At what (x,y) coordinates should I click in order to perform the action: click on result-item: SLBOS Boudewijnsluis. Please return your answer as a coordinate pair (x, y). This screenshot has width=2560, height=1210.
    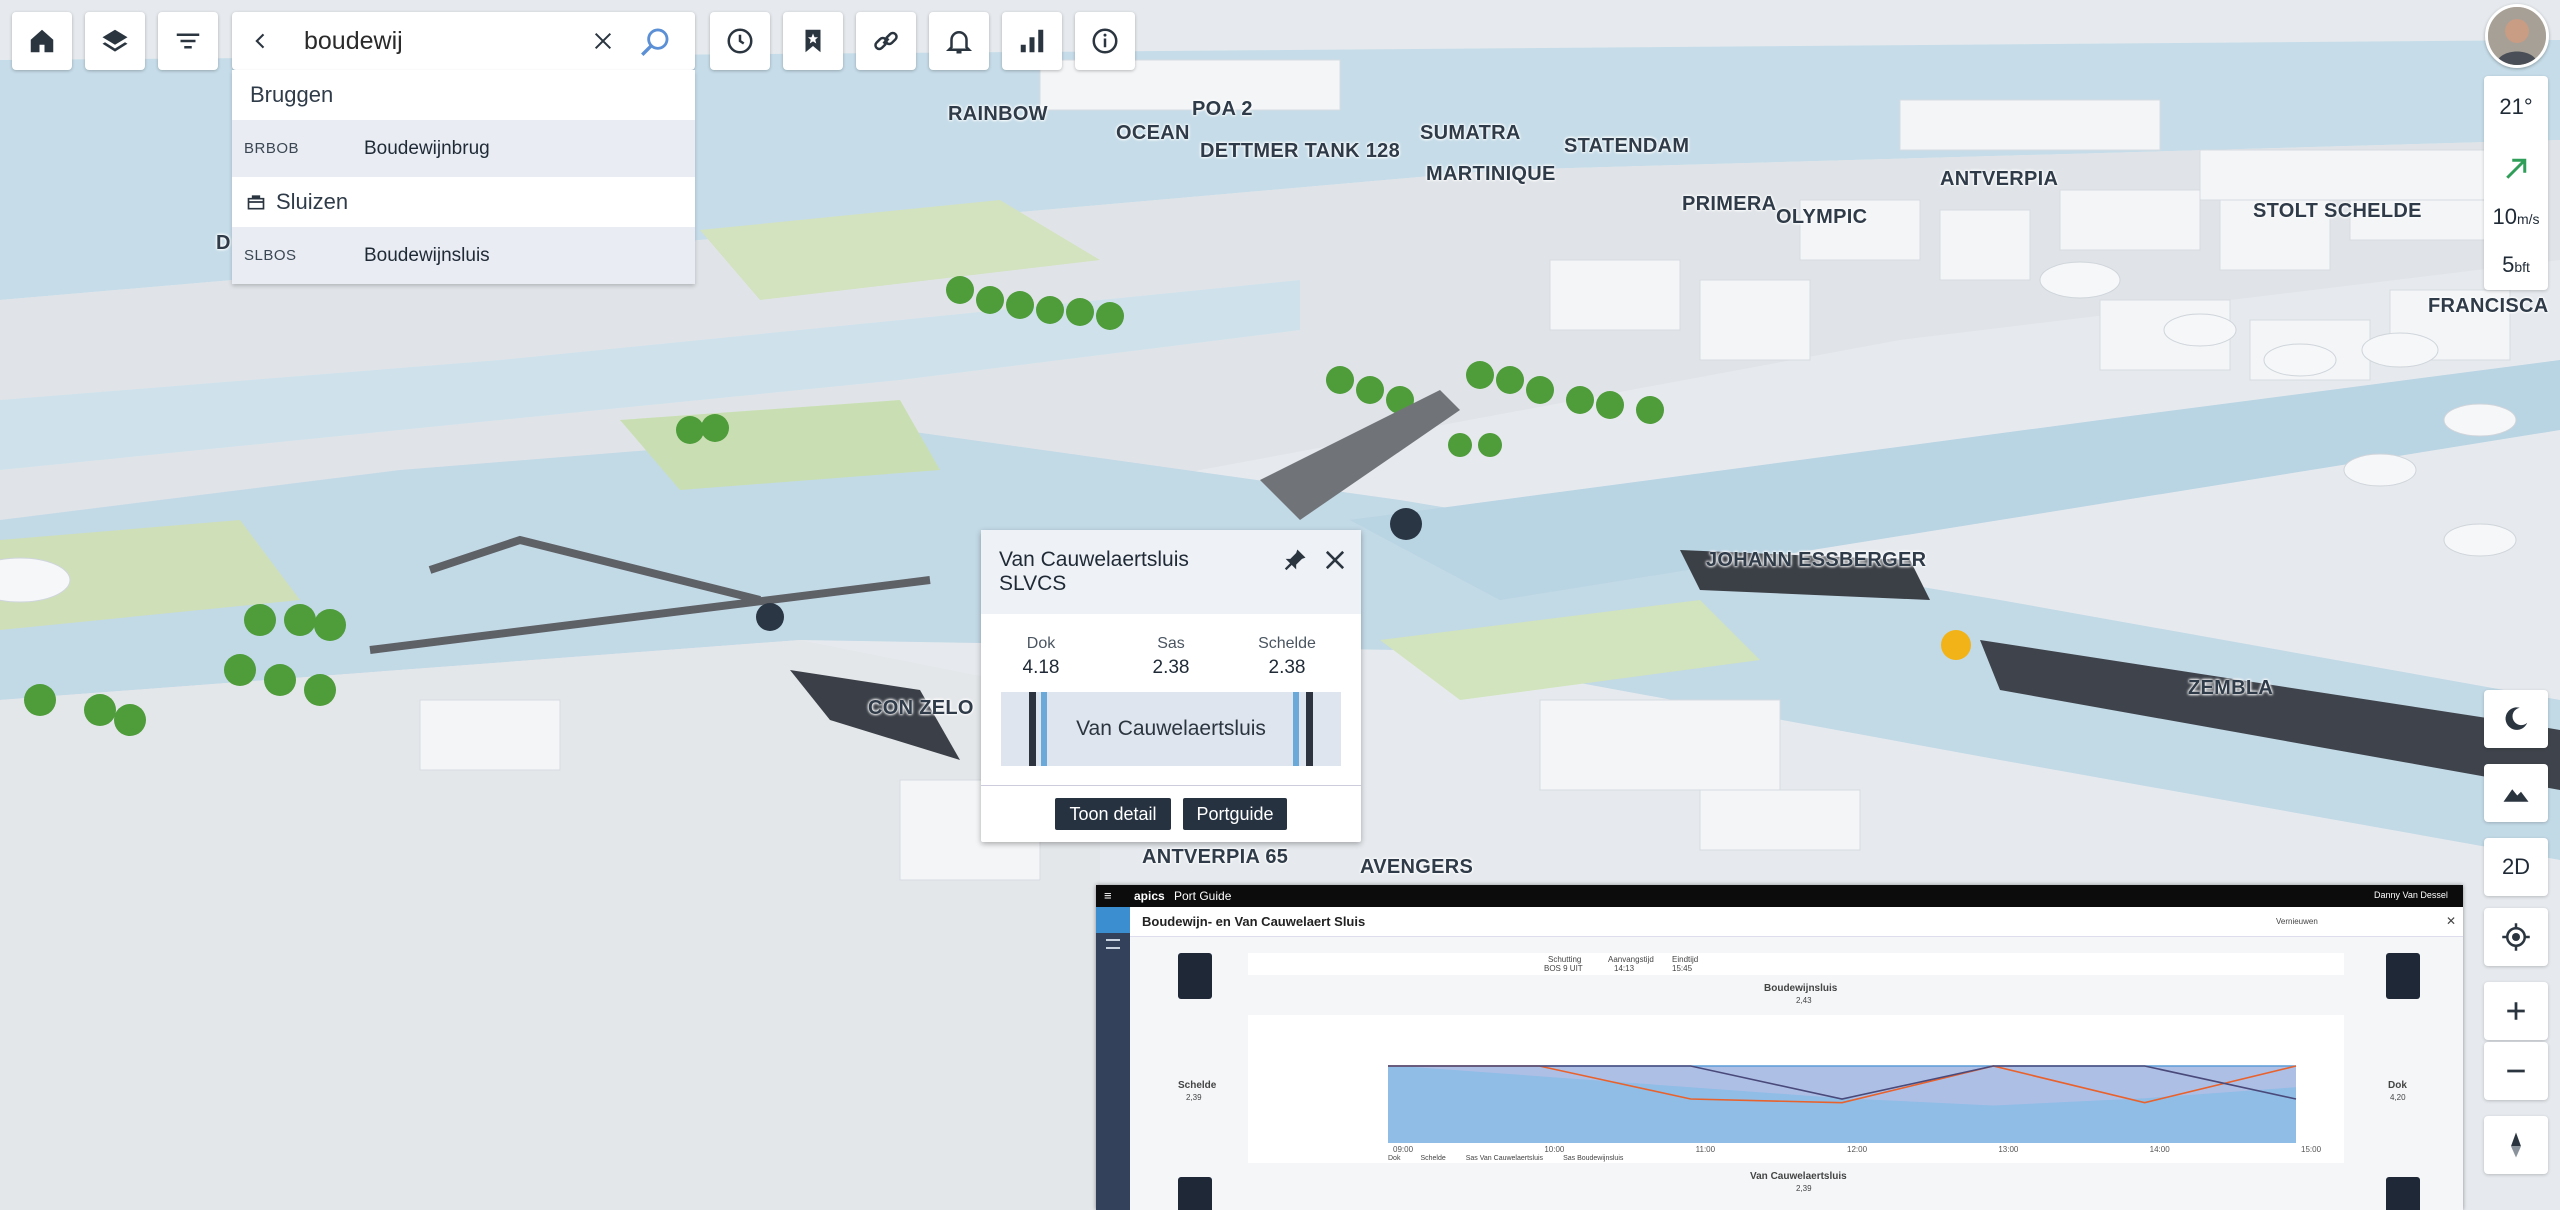
    Looking at the image, I should click on (463, 255).